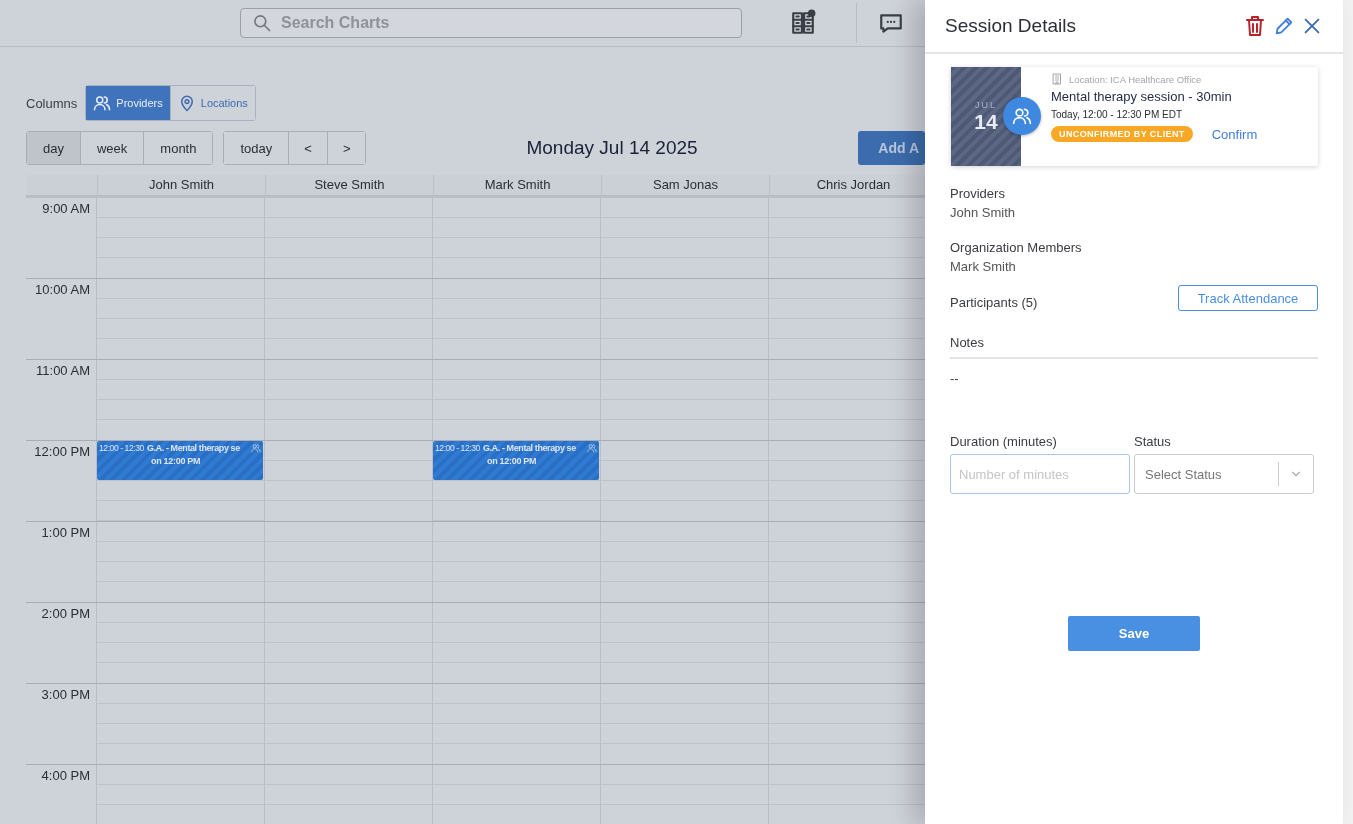  I want to click on next-button: >, so click(346, 148).